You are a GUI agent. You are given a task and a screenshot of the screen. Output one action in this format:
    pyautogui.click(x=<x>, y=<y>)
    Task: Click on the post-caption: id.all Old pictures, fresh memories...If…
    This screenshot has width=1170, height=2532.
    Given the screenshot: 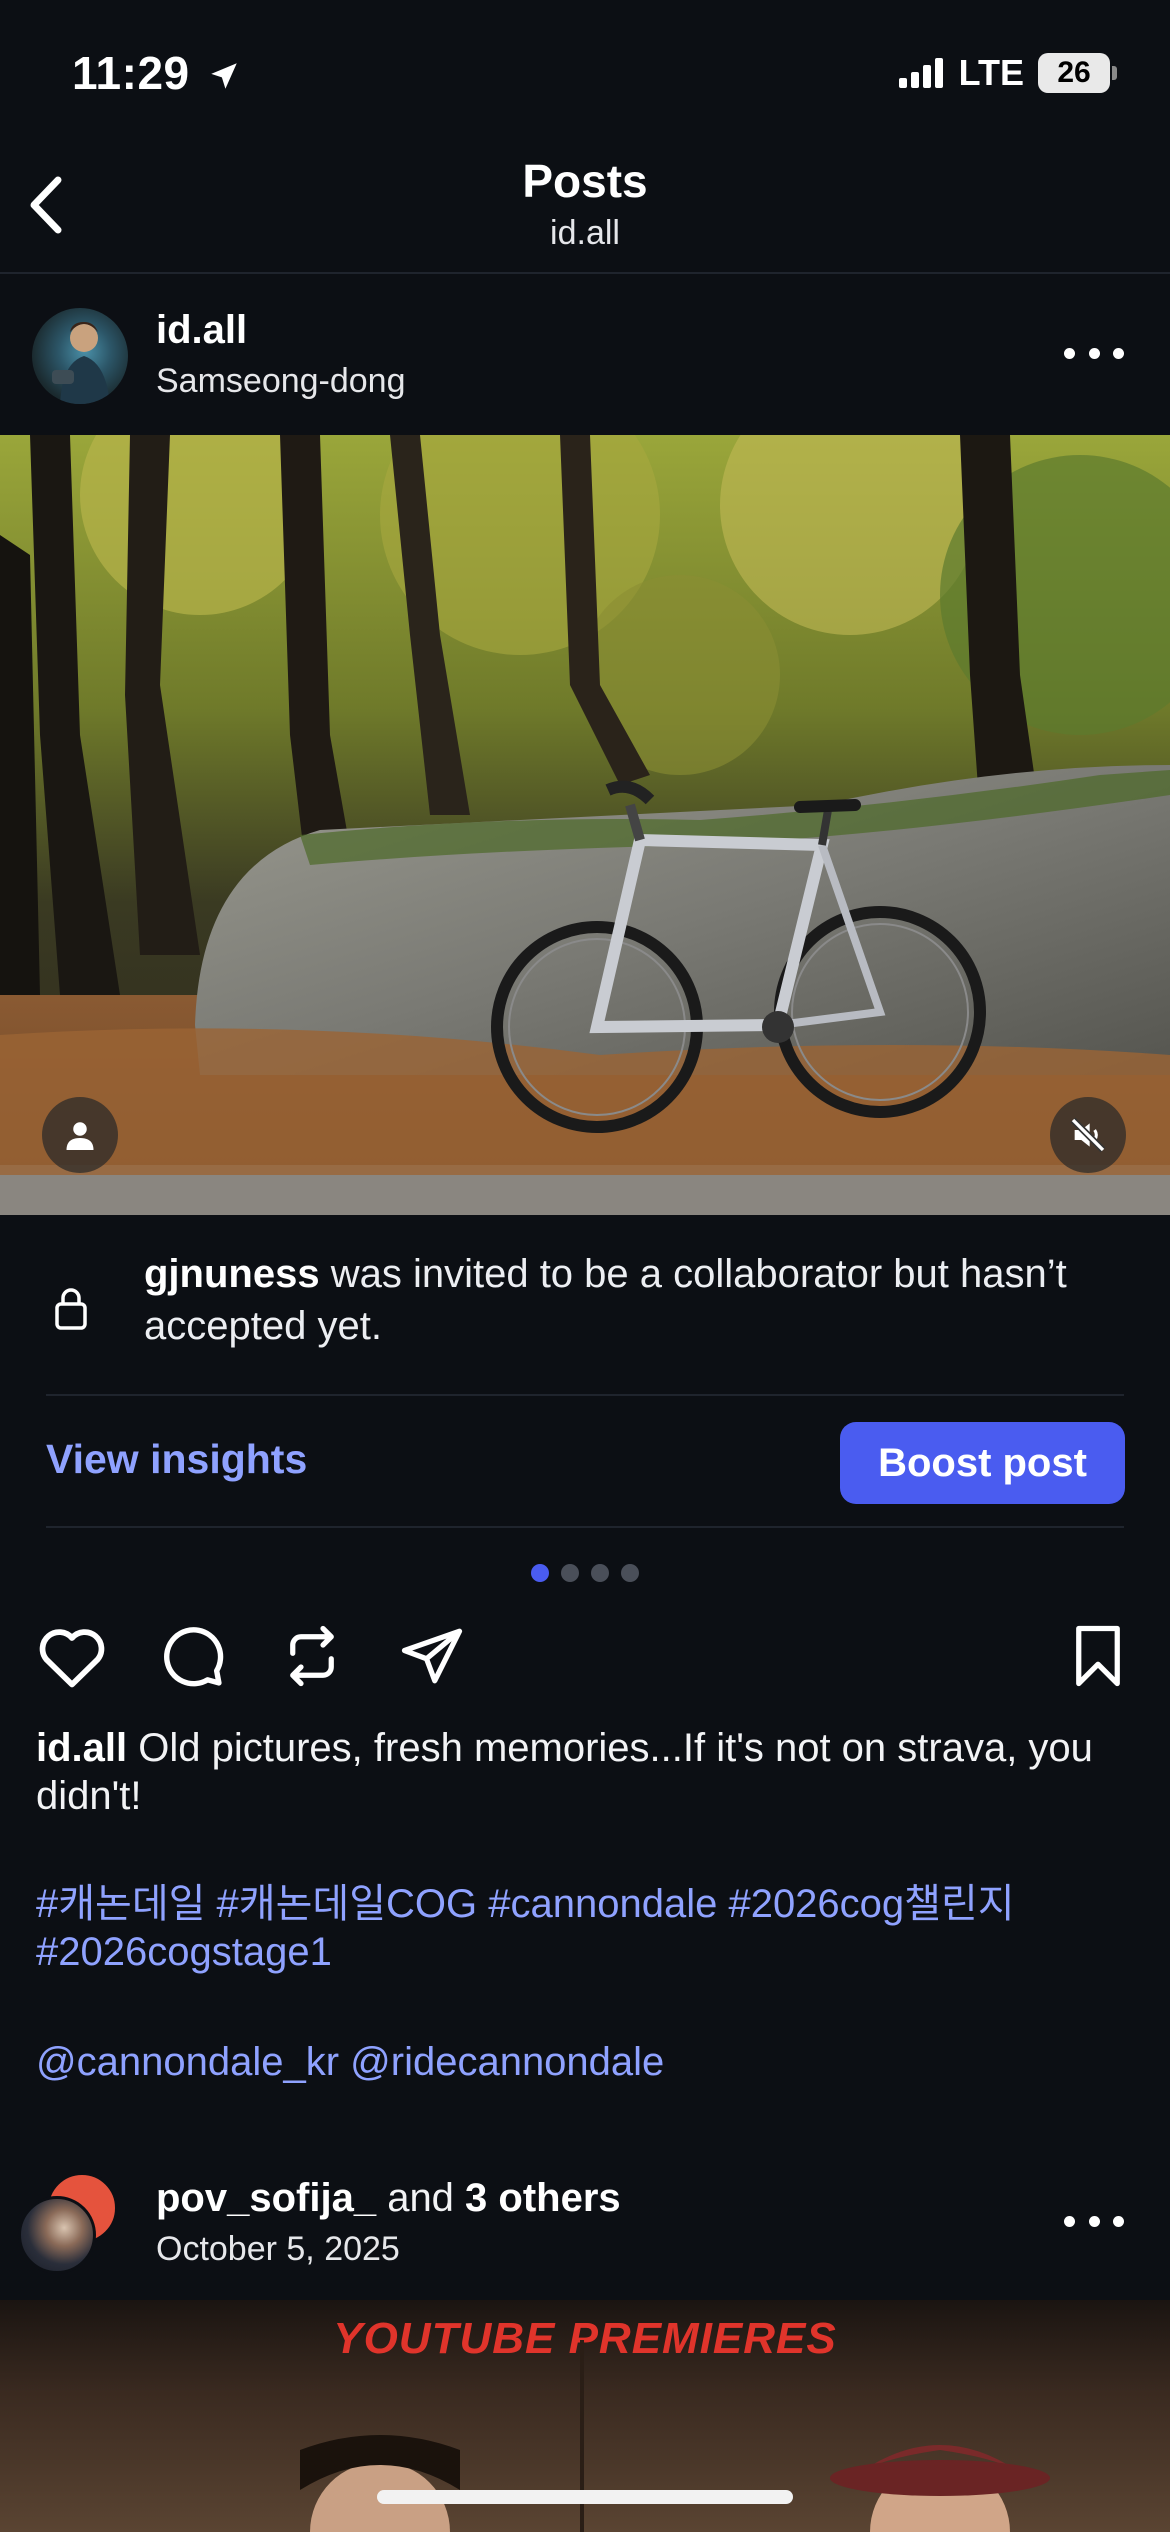 What is the action you would take?
    pyautogui.click(x=586, y=1772)
    